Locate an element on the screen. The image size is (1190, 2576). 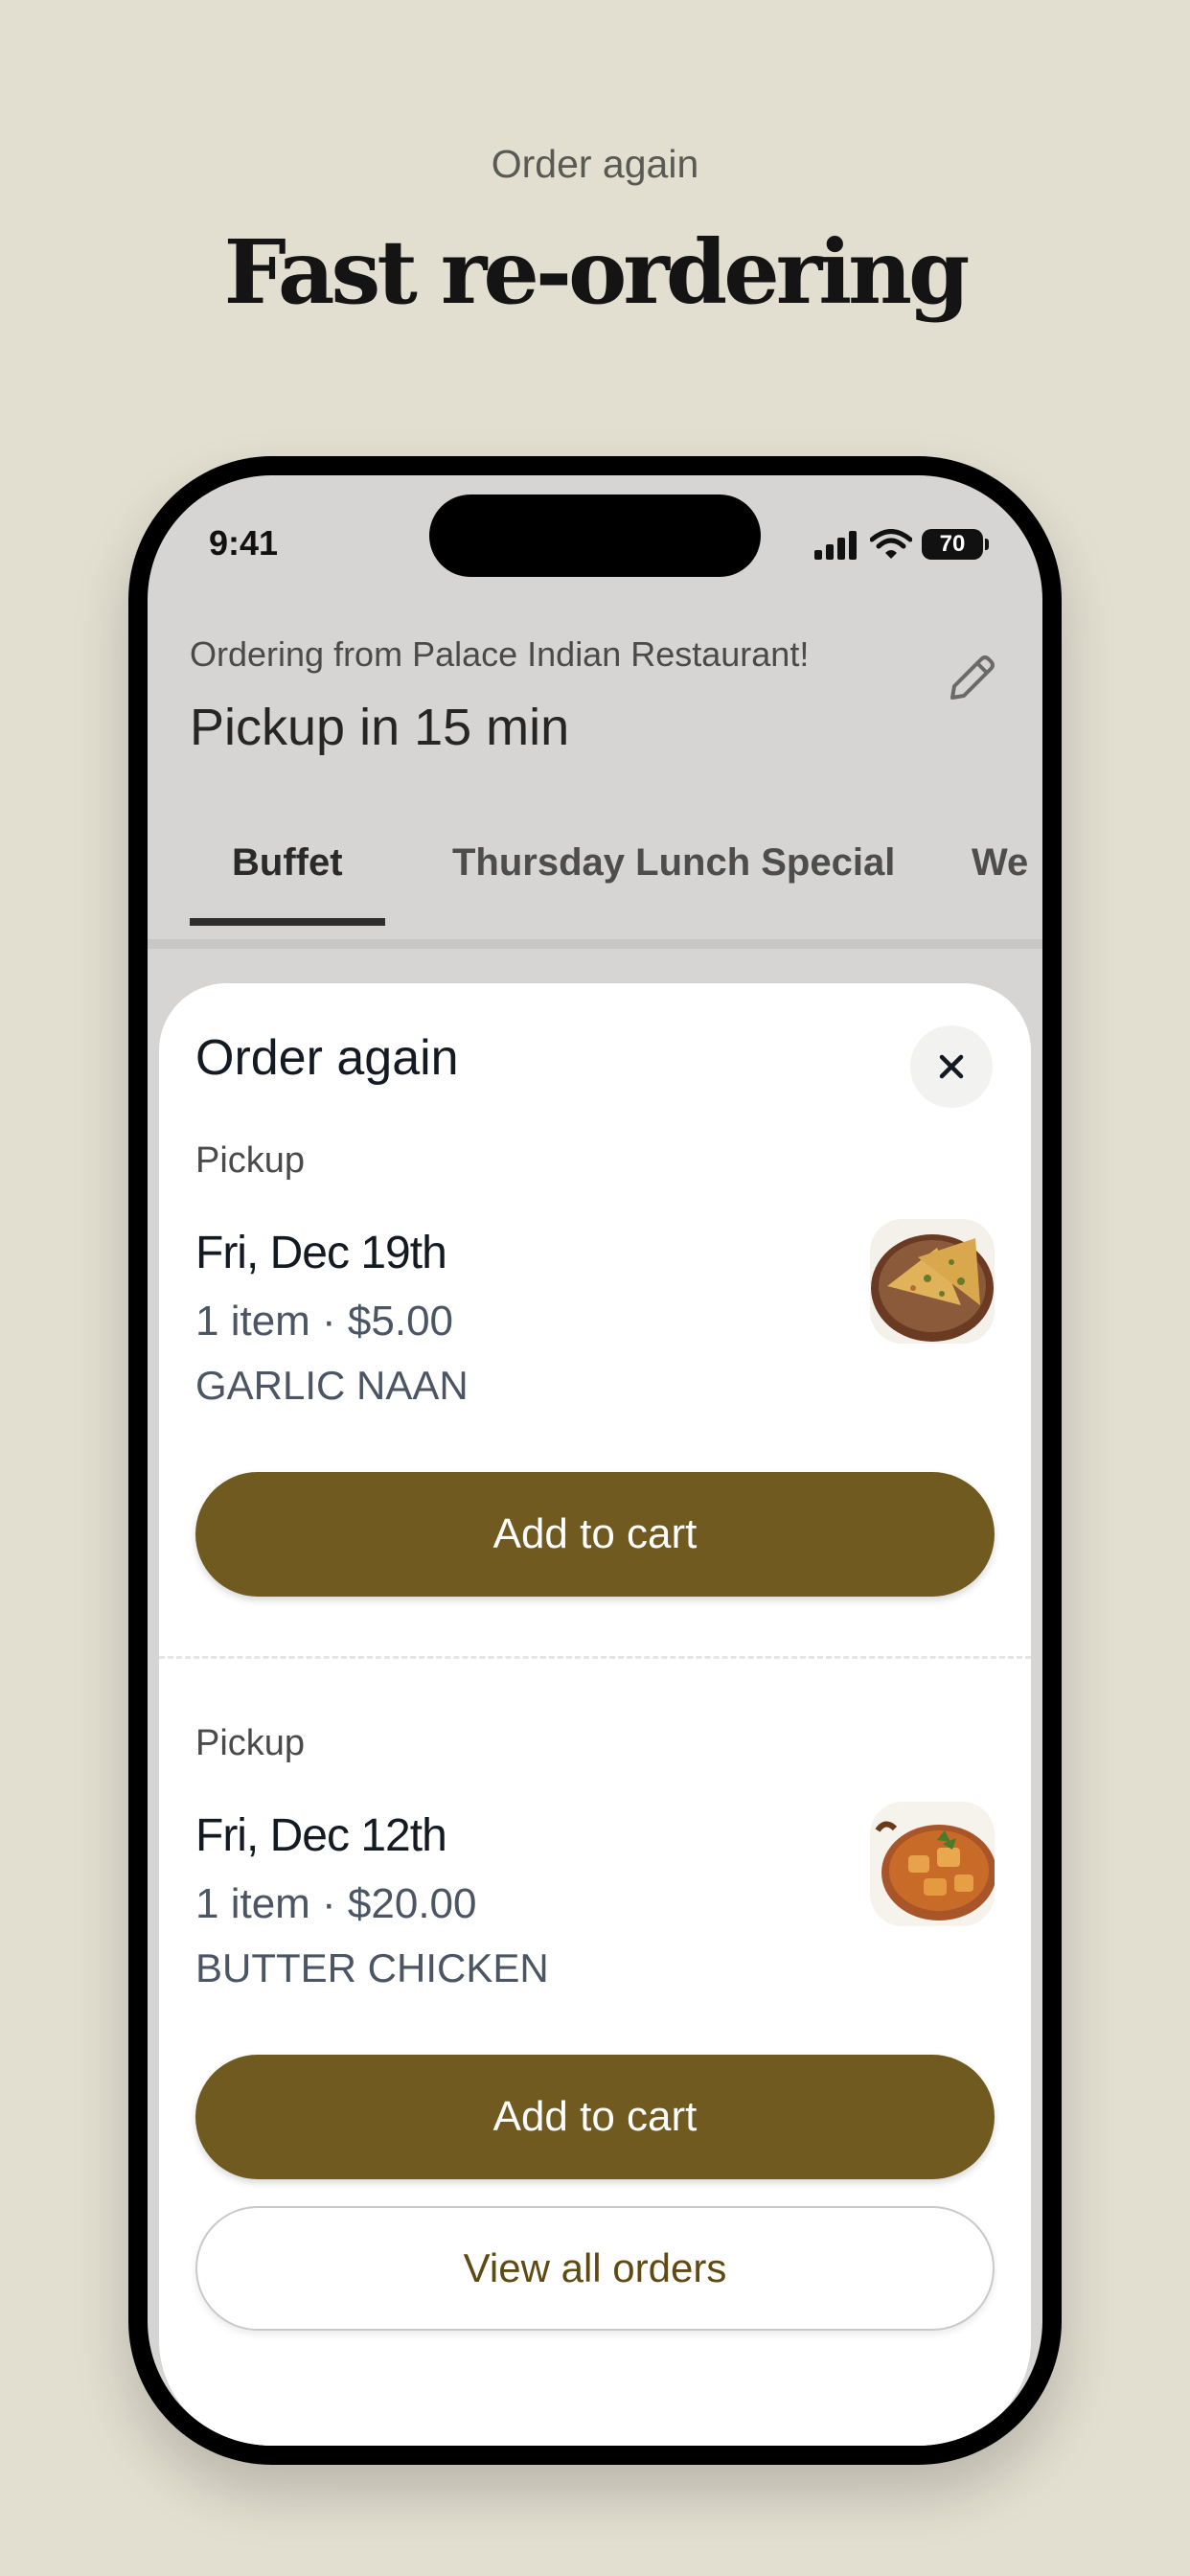
tab-buffet: Buffet is located at coordinates (287, 870).